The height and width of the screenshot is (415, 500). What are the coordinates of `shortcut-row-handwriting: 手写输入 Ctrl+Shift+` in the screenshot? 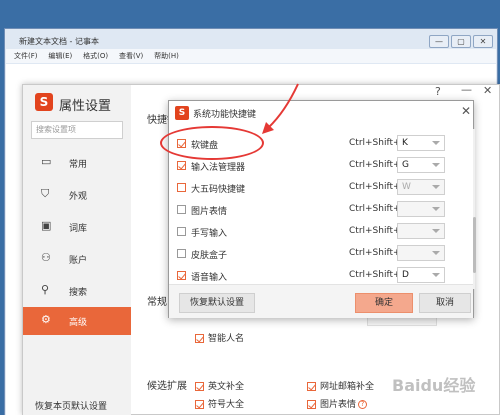 It's located at (322, 232).